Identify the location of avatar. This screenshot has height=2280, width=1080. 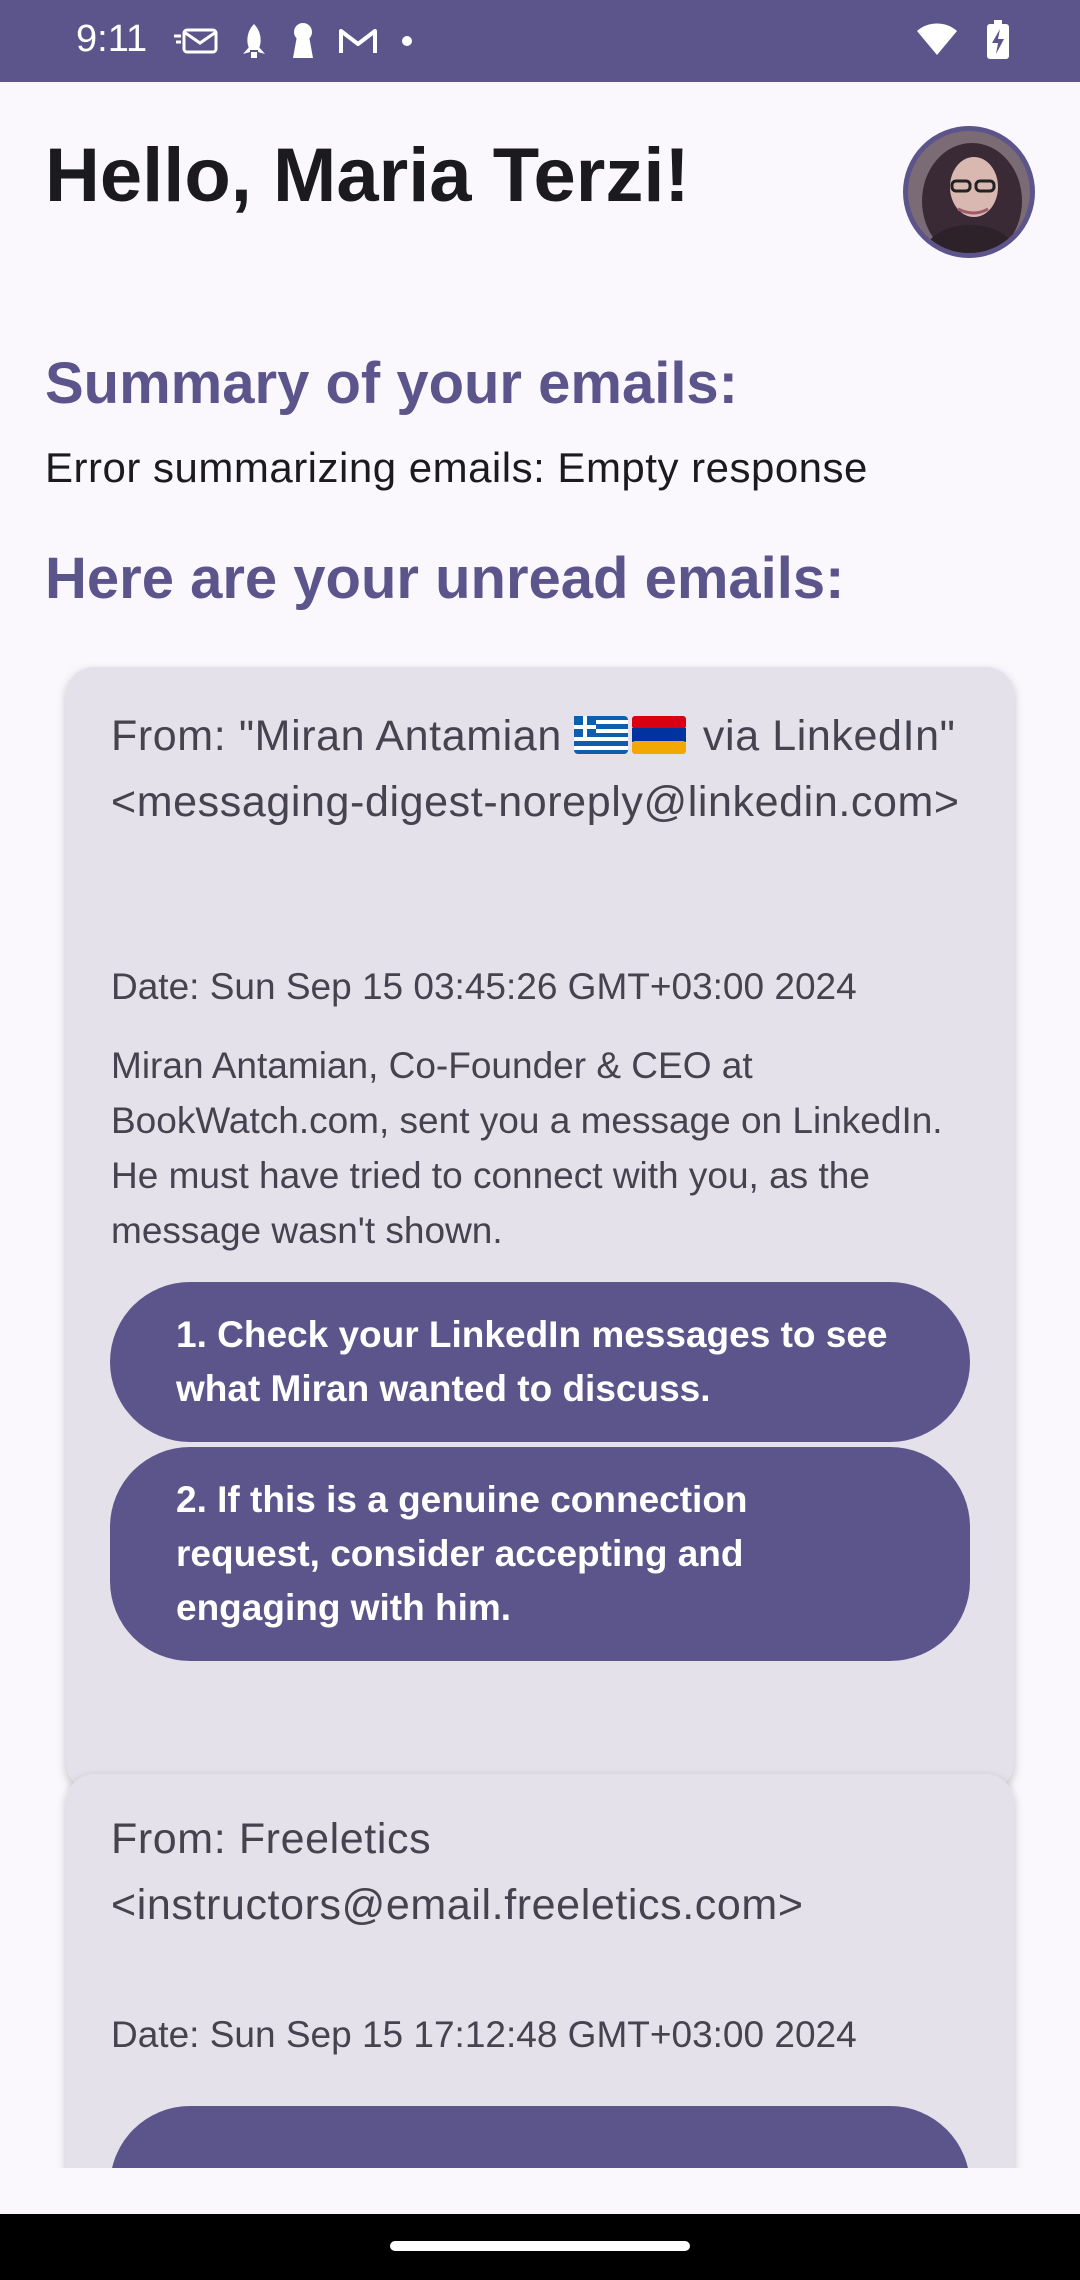
(969, 192).